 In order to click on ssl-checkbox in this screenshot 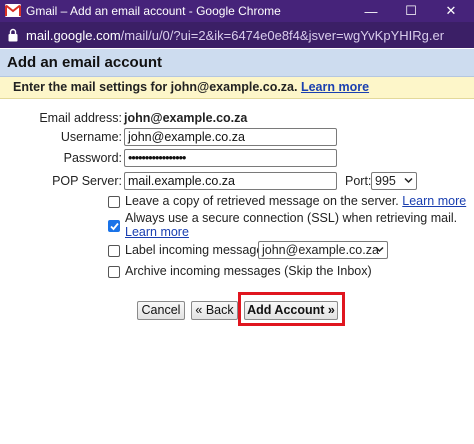, I will do `click(114, 226)`.